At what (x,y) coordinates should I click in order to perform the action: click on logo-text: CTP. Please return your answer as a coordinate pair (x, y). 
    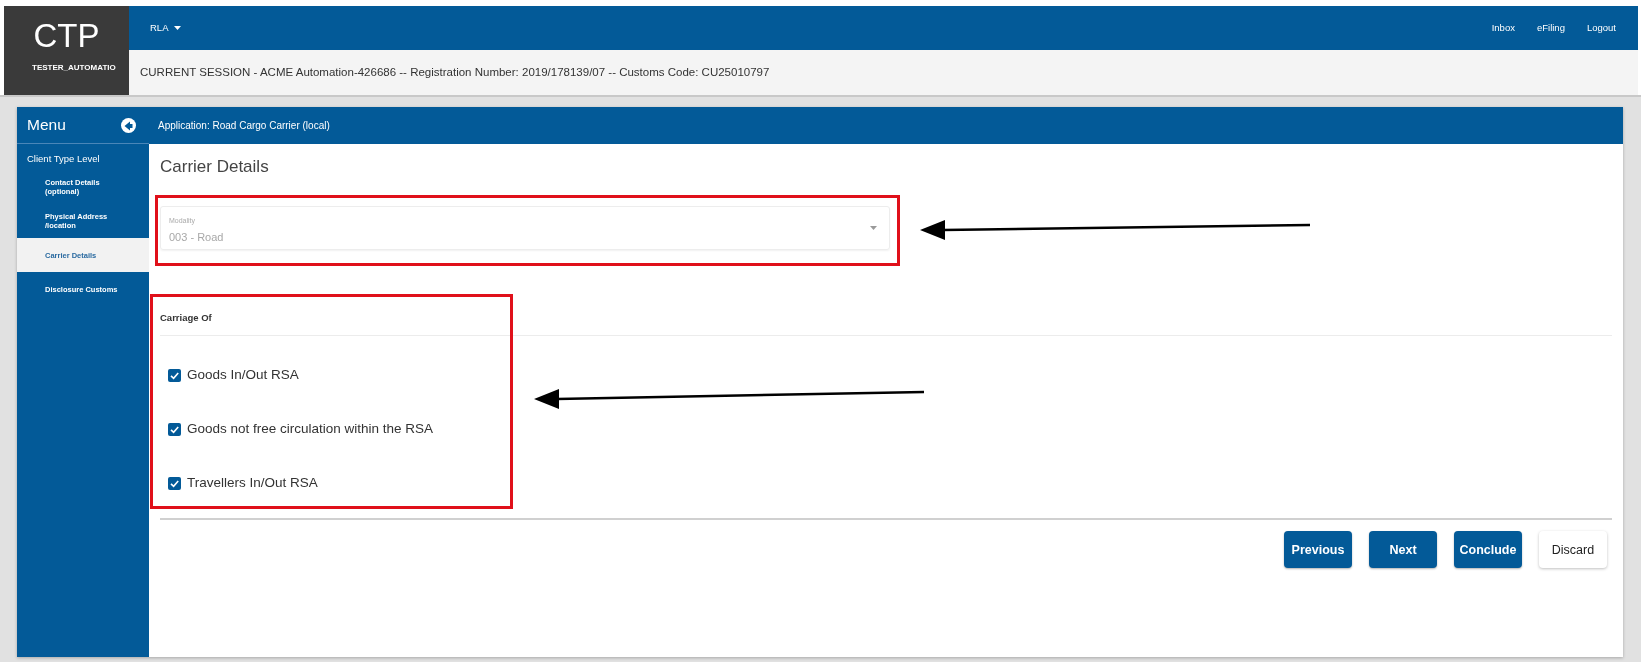
    Looking at the image, I should click on (66, 34).